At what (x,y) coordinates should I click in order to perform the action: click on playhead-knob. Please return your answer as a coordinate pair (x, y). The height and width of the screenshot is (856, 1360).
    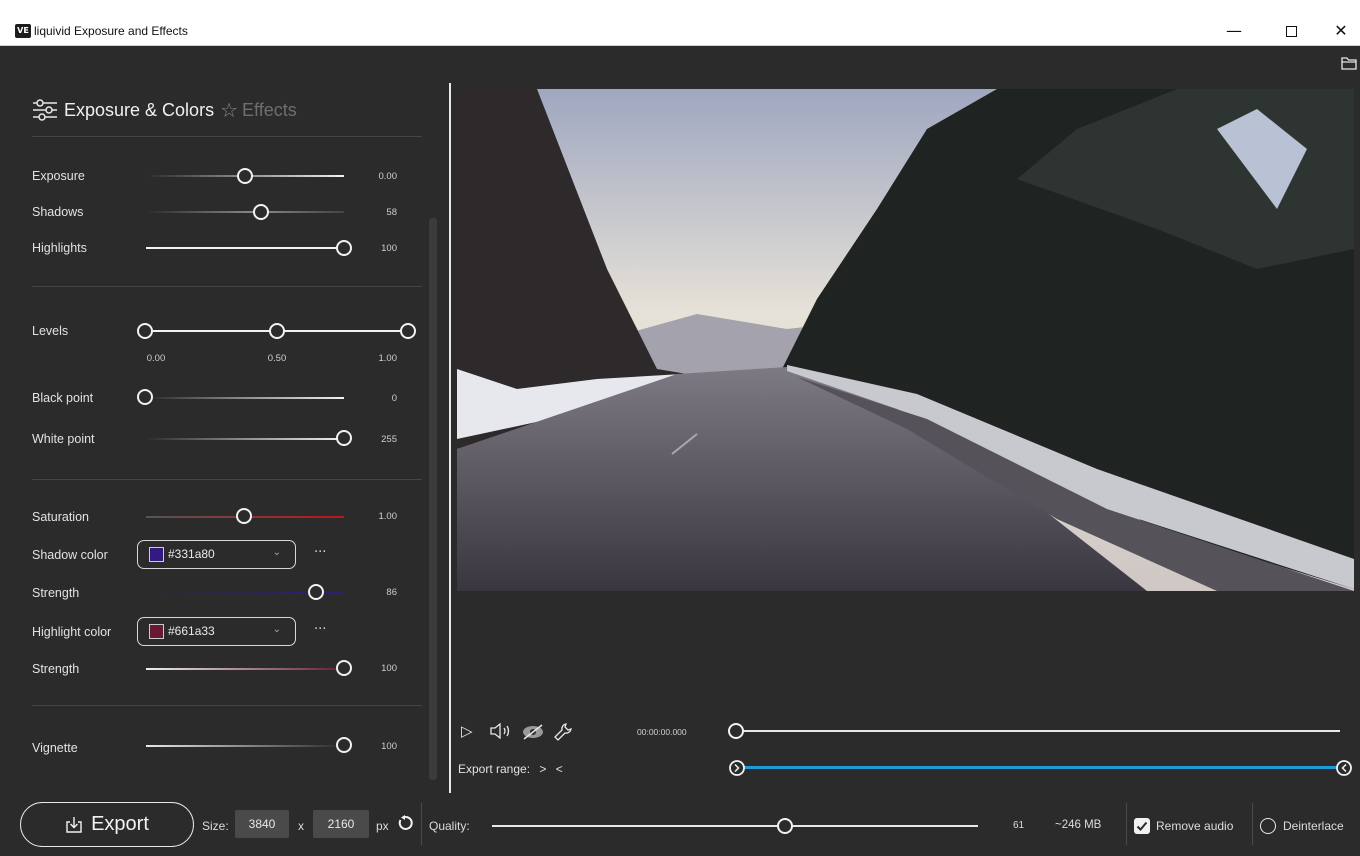
    Looking at the image, I should click on (736, 731).